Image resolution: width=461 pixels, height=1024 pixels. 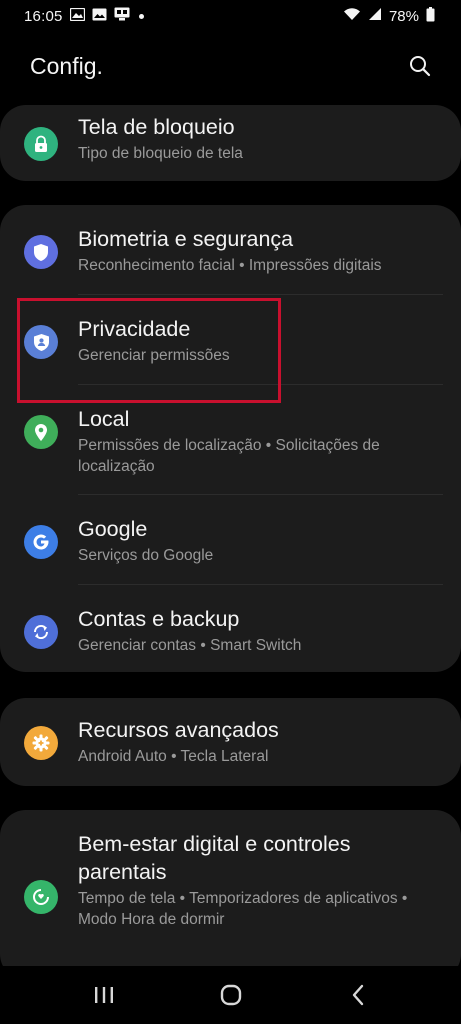 I want to click on navigation-bar, so click(x=230, y=995).